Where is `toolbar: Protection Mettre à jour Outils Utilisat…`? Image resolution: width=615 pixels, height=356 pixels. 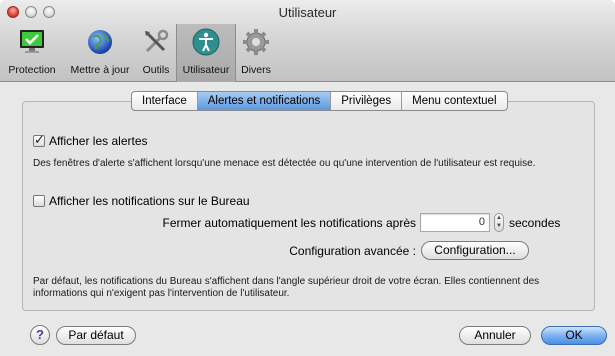
toolbar: Protection Mettre à jour Outils Utilisat… is located at coordinates (138, 53).